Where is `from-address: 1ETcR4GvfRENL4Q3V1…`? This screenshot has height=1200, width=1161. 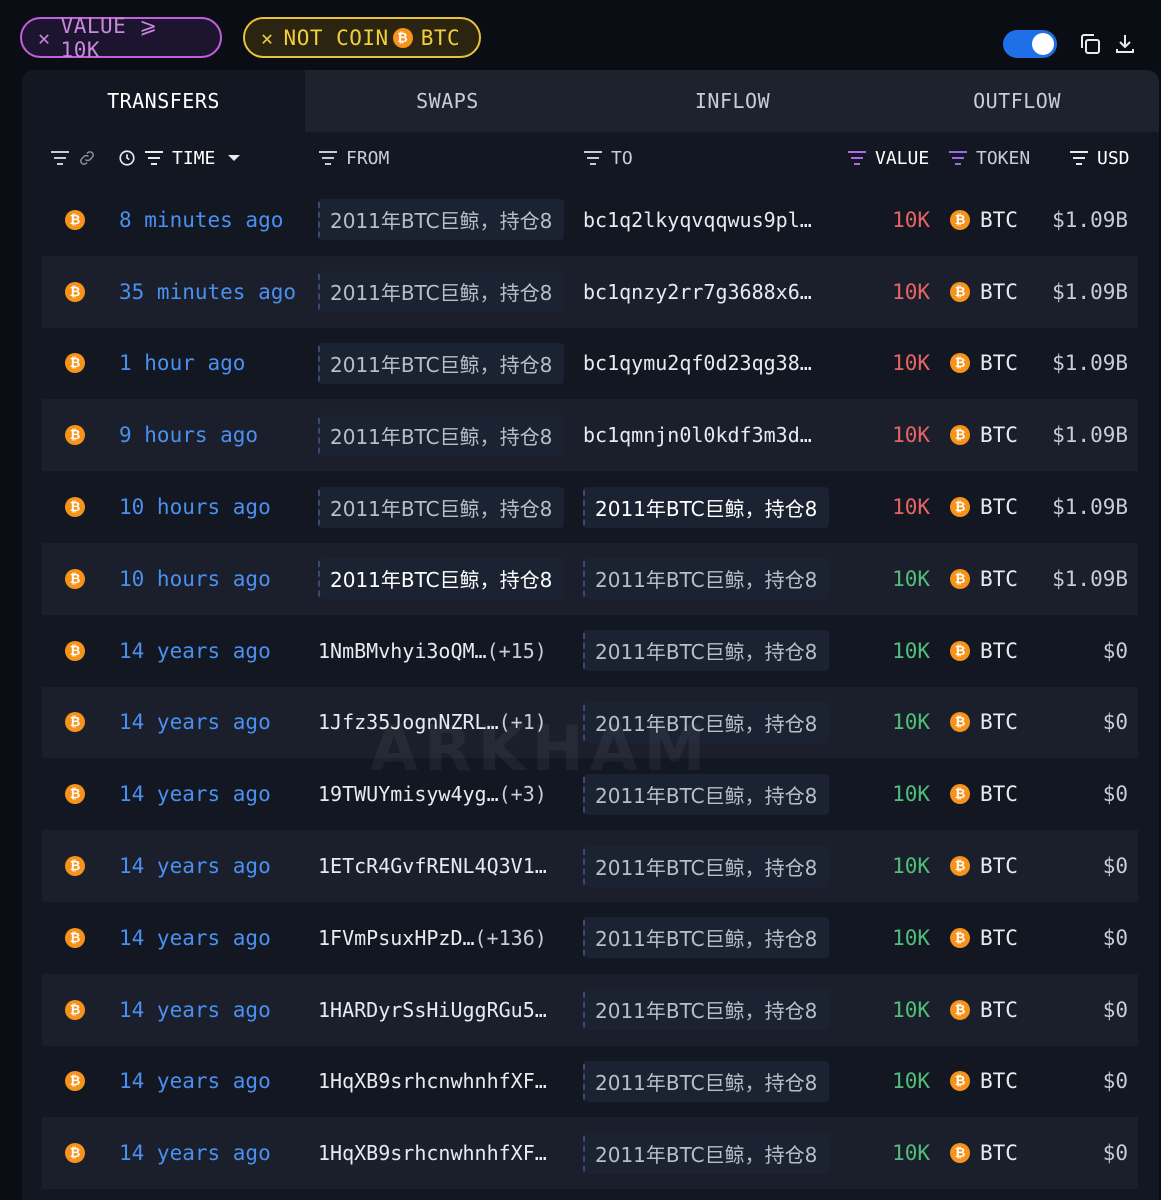
from-address: 1ETcR4GvfRENL4Q3V1… is located at coordinates (441, 866).